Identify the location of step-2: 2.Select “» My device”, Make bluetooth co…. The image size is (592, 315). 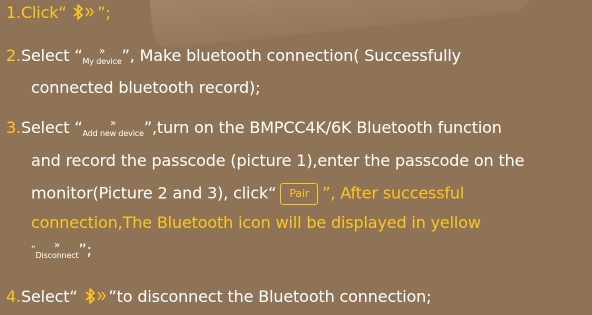
(296, 56).